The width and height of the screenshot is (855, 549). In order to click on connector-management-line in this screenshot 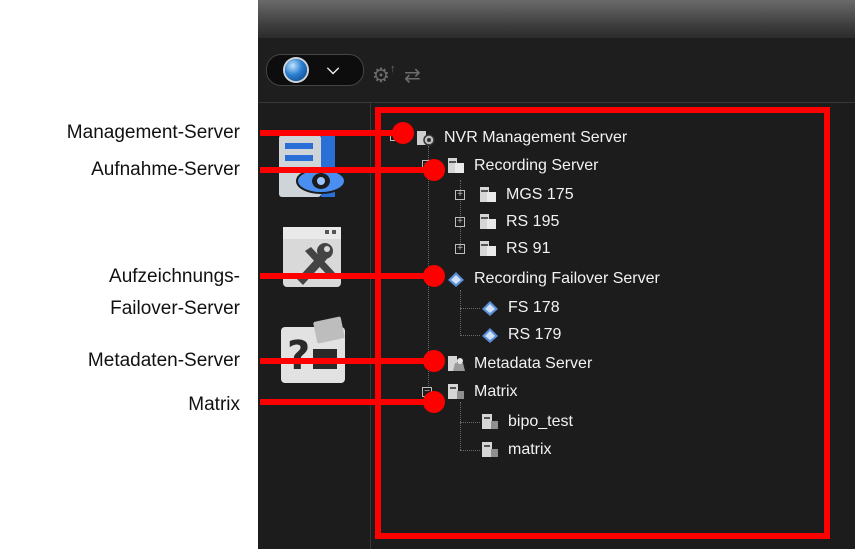, I will do `click(331, 133)`.